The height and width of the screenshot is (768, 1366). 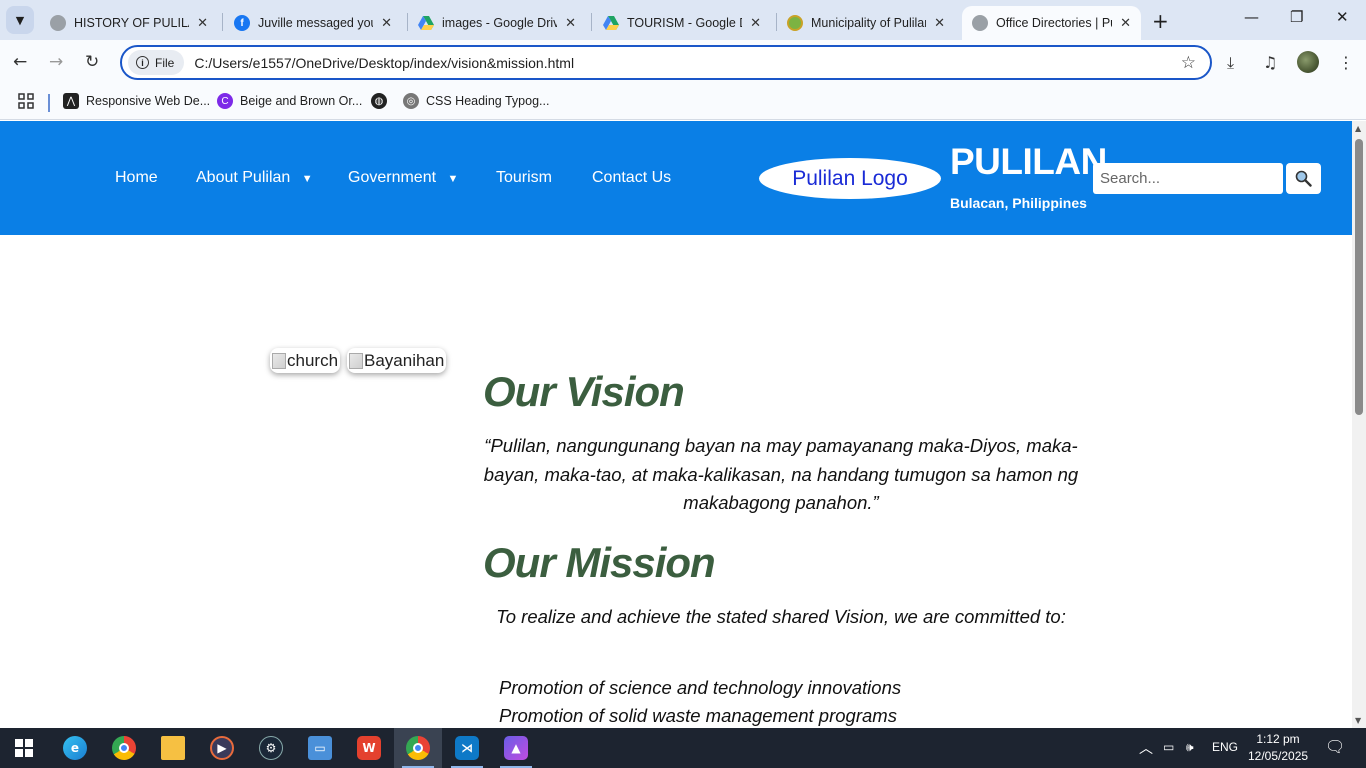 I want to click on clock-date: 12/05/2025, so click(x=1278, y=756).